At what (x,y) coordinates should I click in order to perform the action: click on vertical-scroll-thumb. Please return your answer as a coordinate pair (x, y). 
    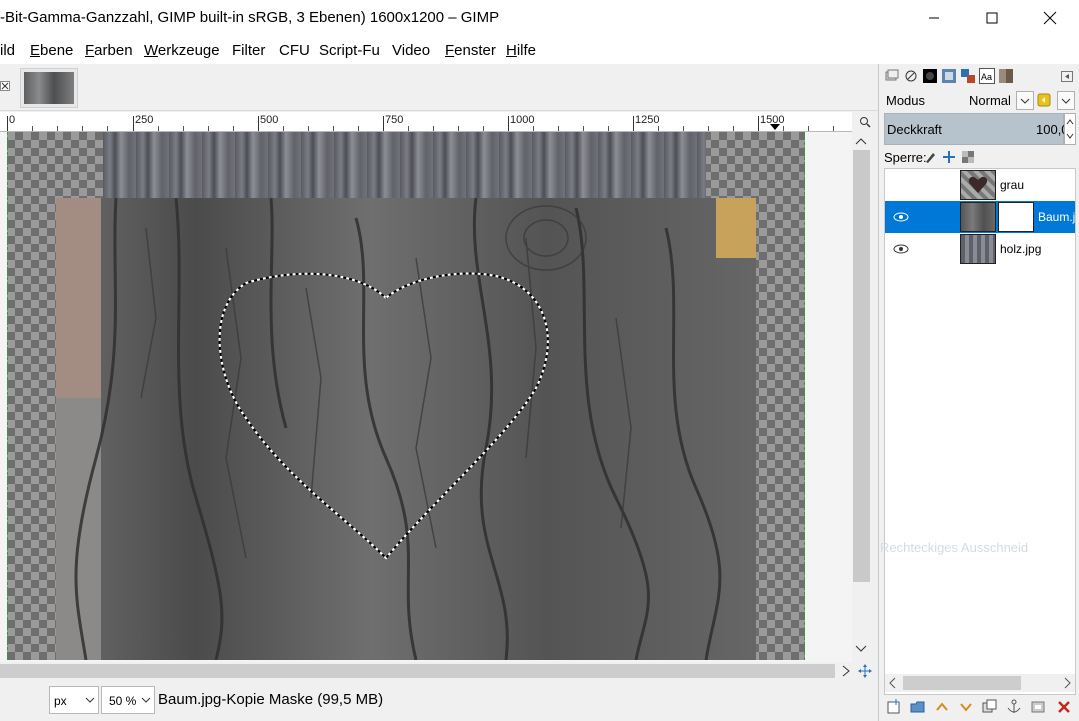
    Looking at the image, I should click on (861, 366).